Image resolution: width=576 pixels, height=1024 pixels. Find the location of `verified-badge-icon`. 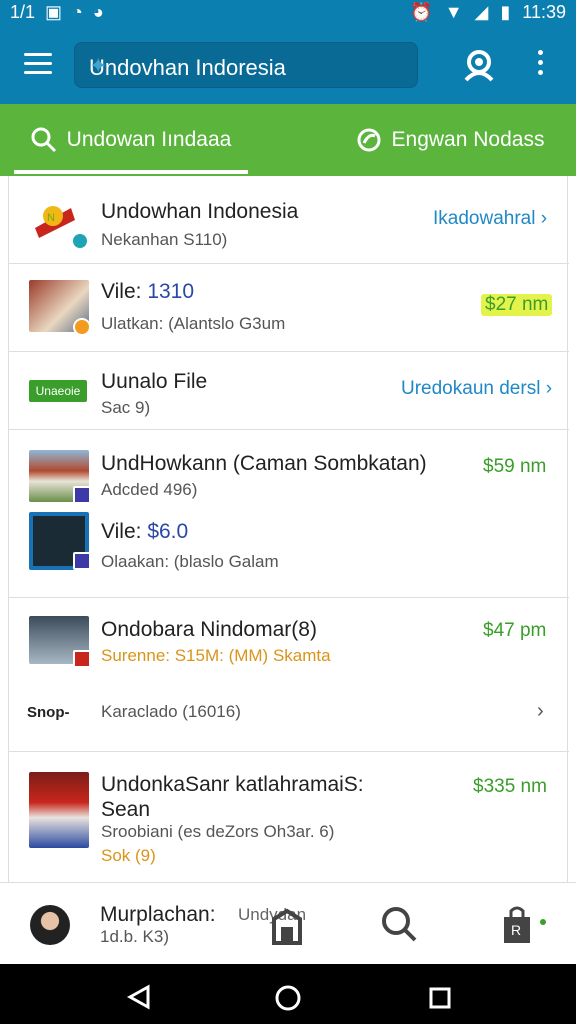

verified-badge-icon is located at coordinates (80, 241).